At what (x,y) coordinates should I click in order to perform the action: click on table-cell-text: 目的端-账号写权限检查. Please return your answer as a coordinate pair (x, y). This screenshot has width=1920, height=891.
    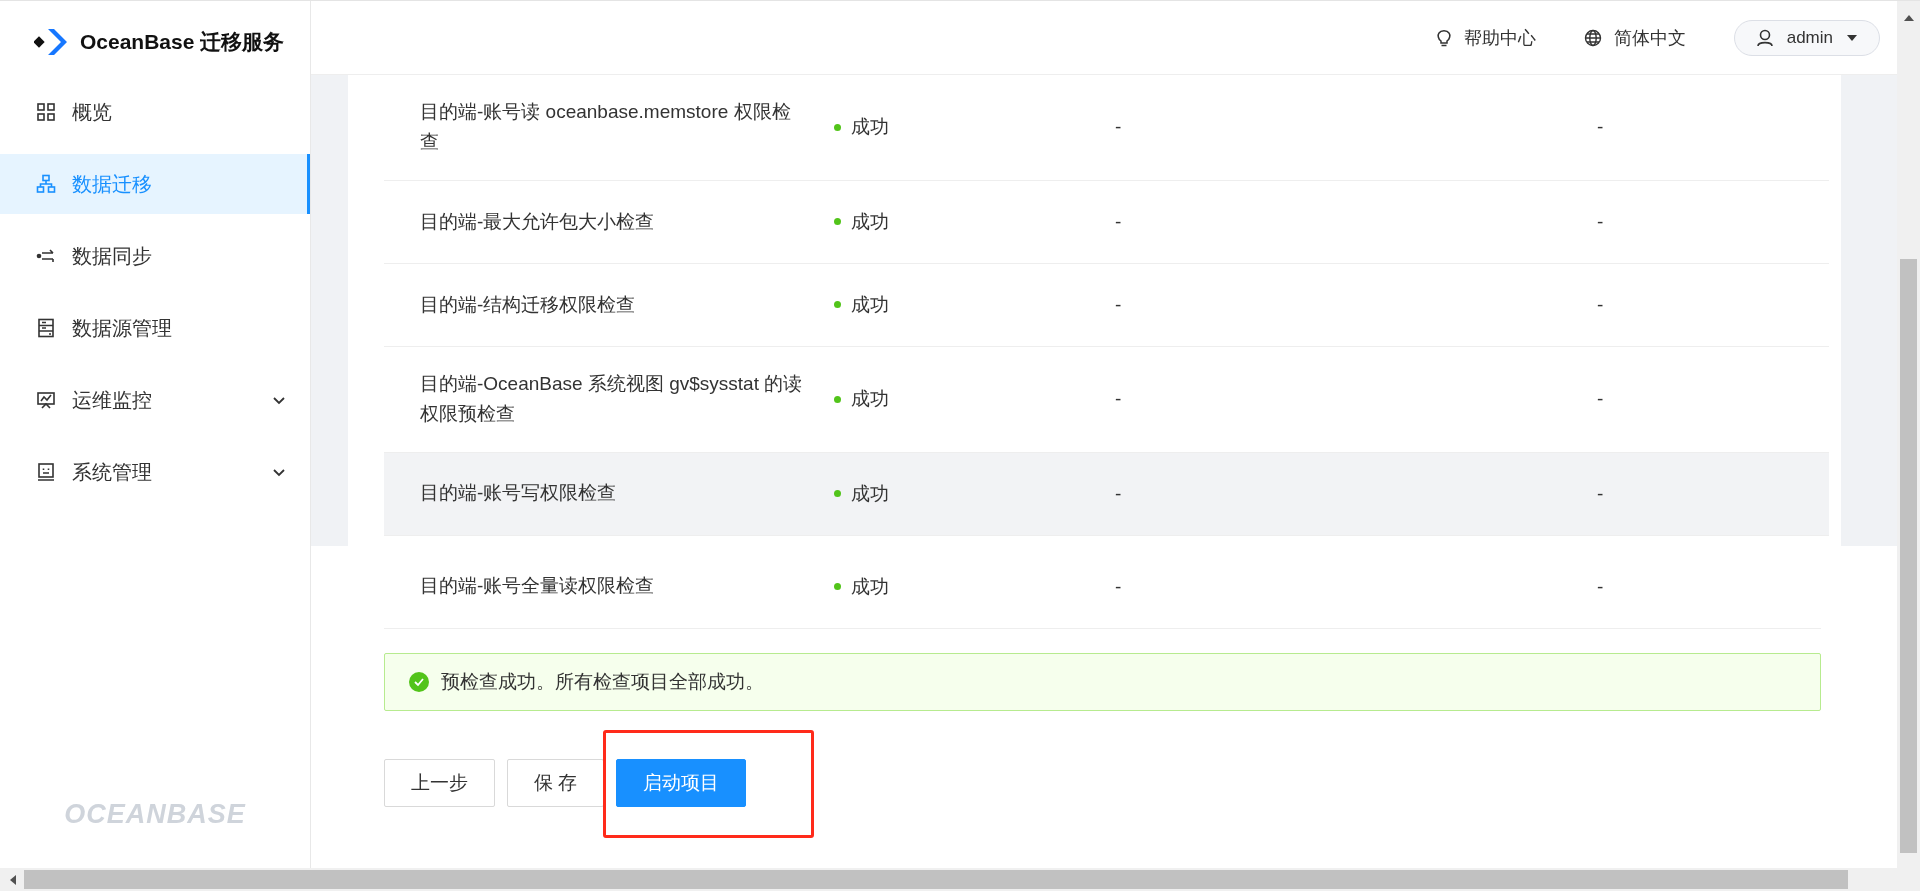
    Looking at the image, I should click on (518, 493).